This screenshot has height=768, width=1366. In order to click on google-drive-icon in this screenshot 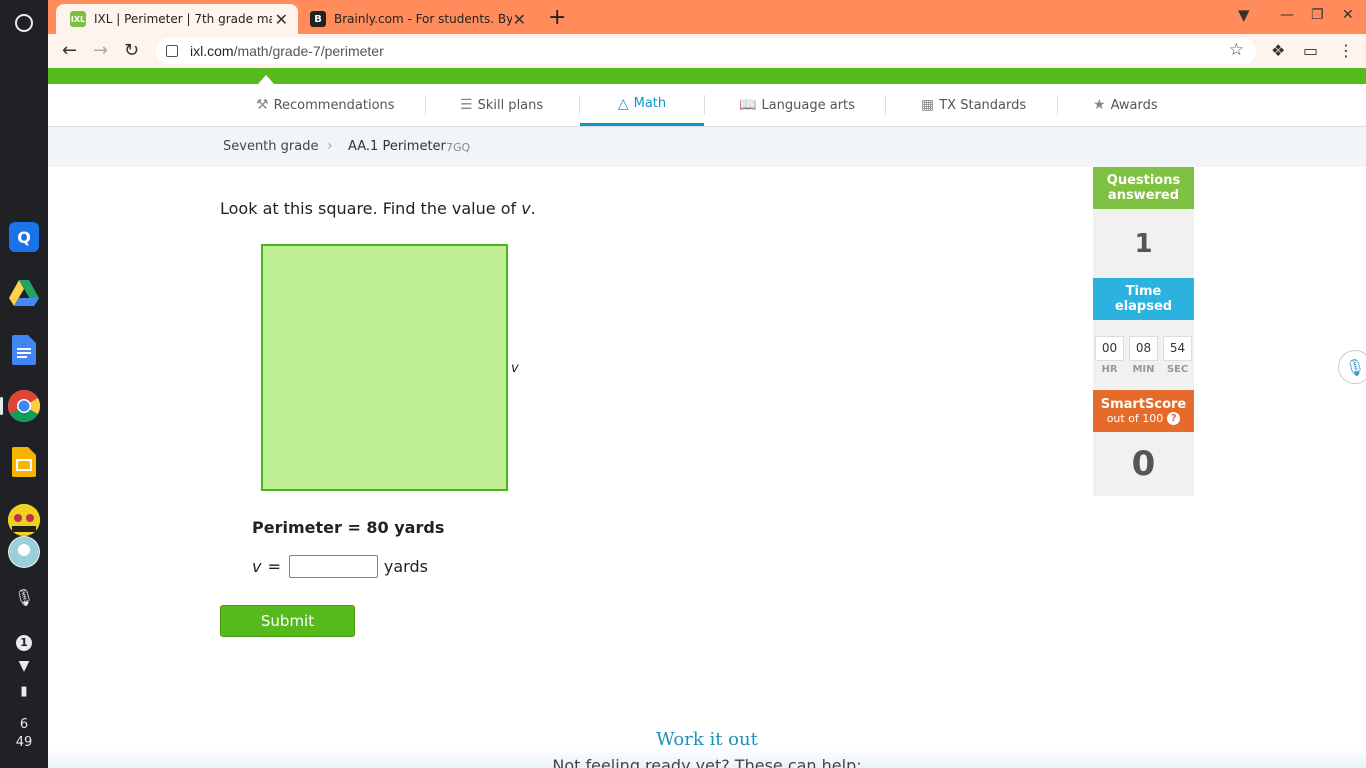, I will do `click(24, 293)`.